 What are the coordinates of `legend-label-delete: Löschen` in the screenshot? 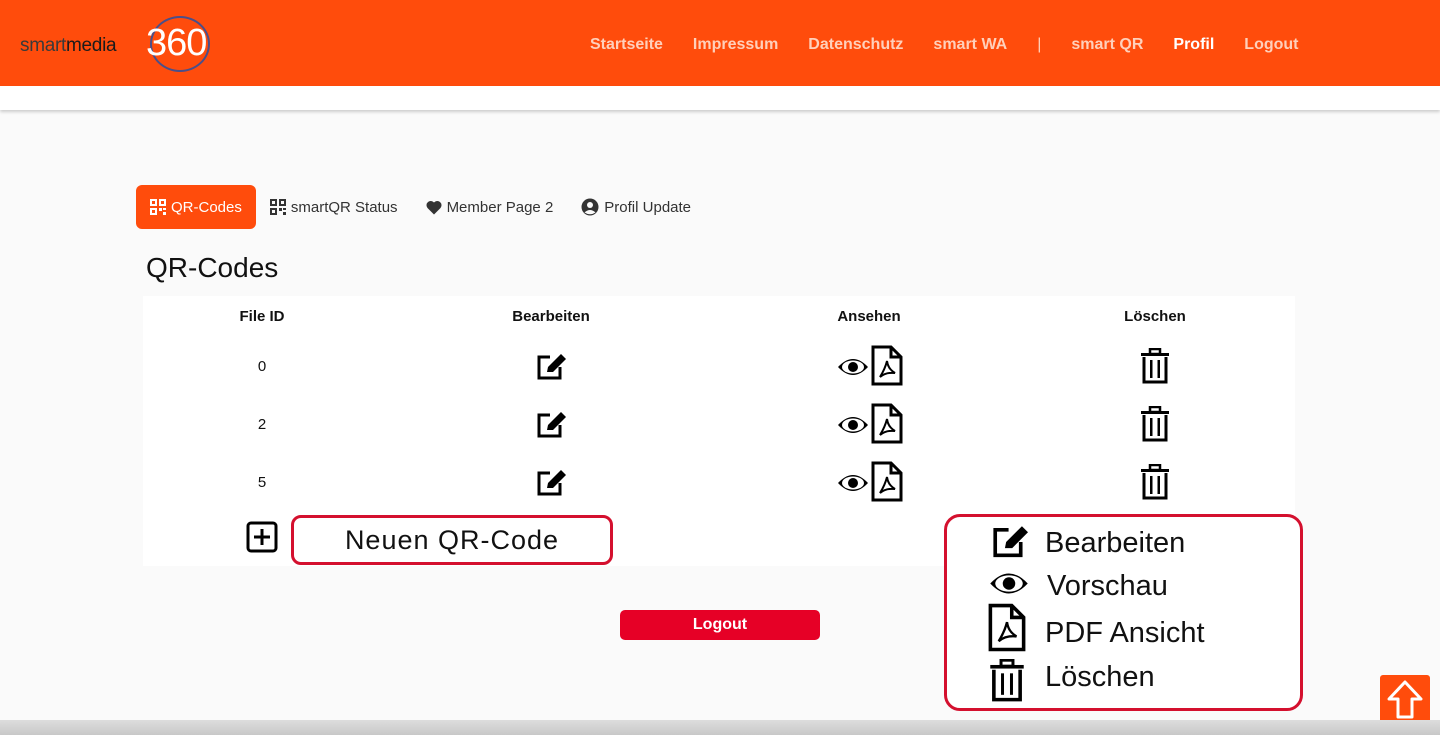 It's located at (1100, 677).